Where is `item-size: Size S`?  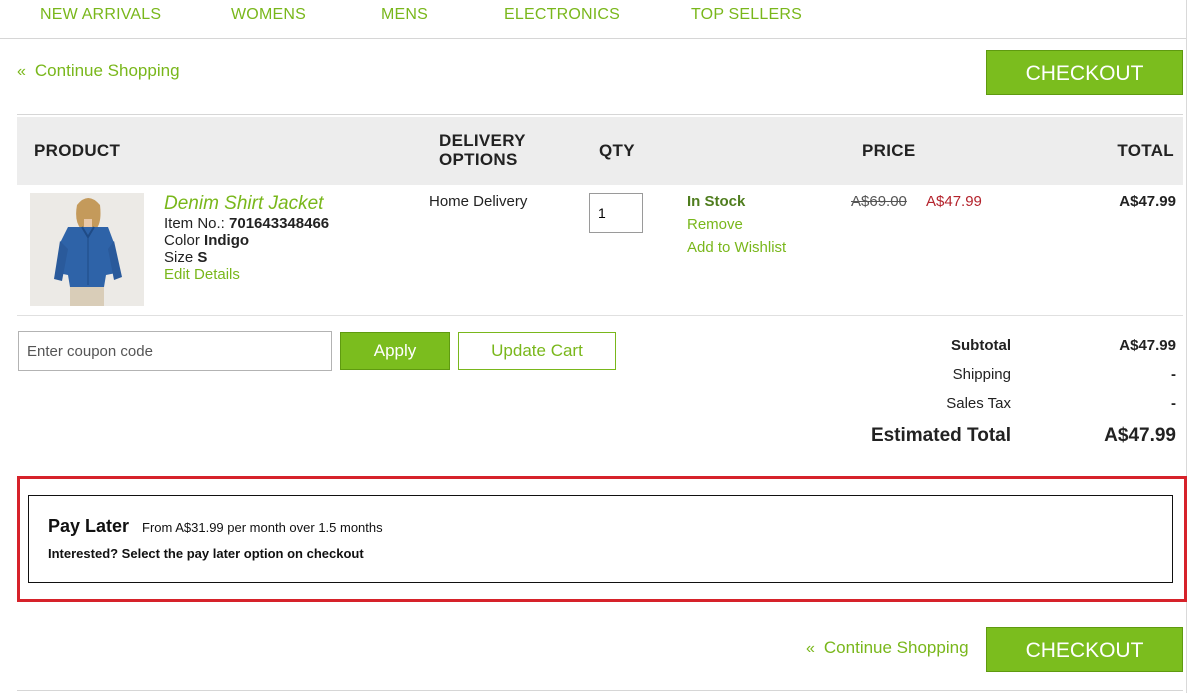
item-size: Size S is located at coordinates (185, 257).